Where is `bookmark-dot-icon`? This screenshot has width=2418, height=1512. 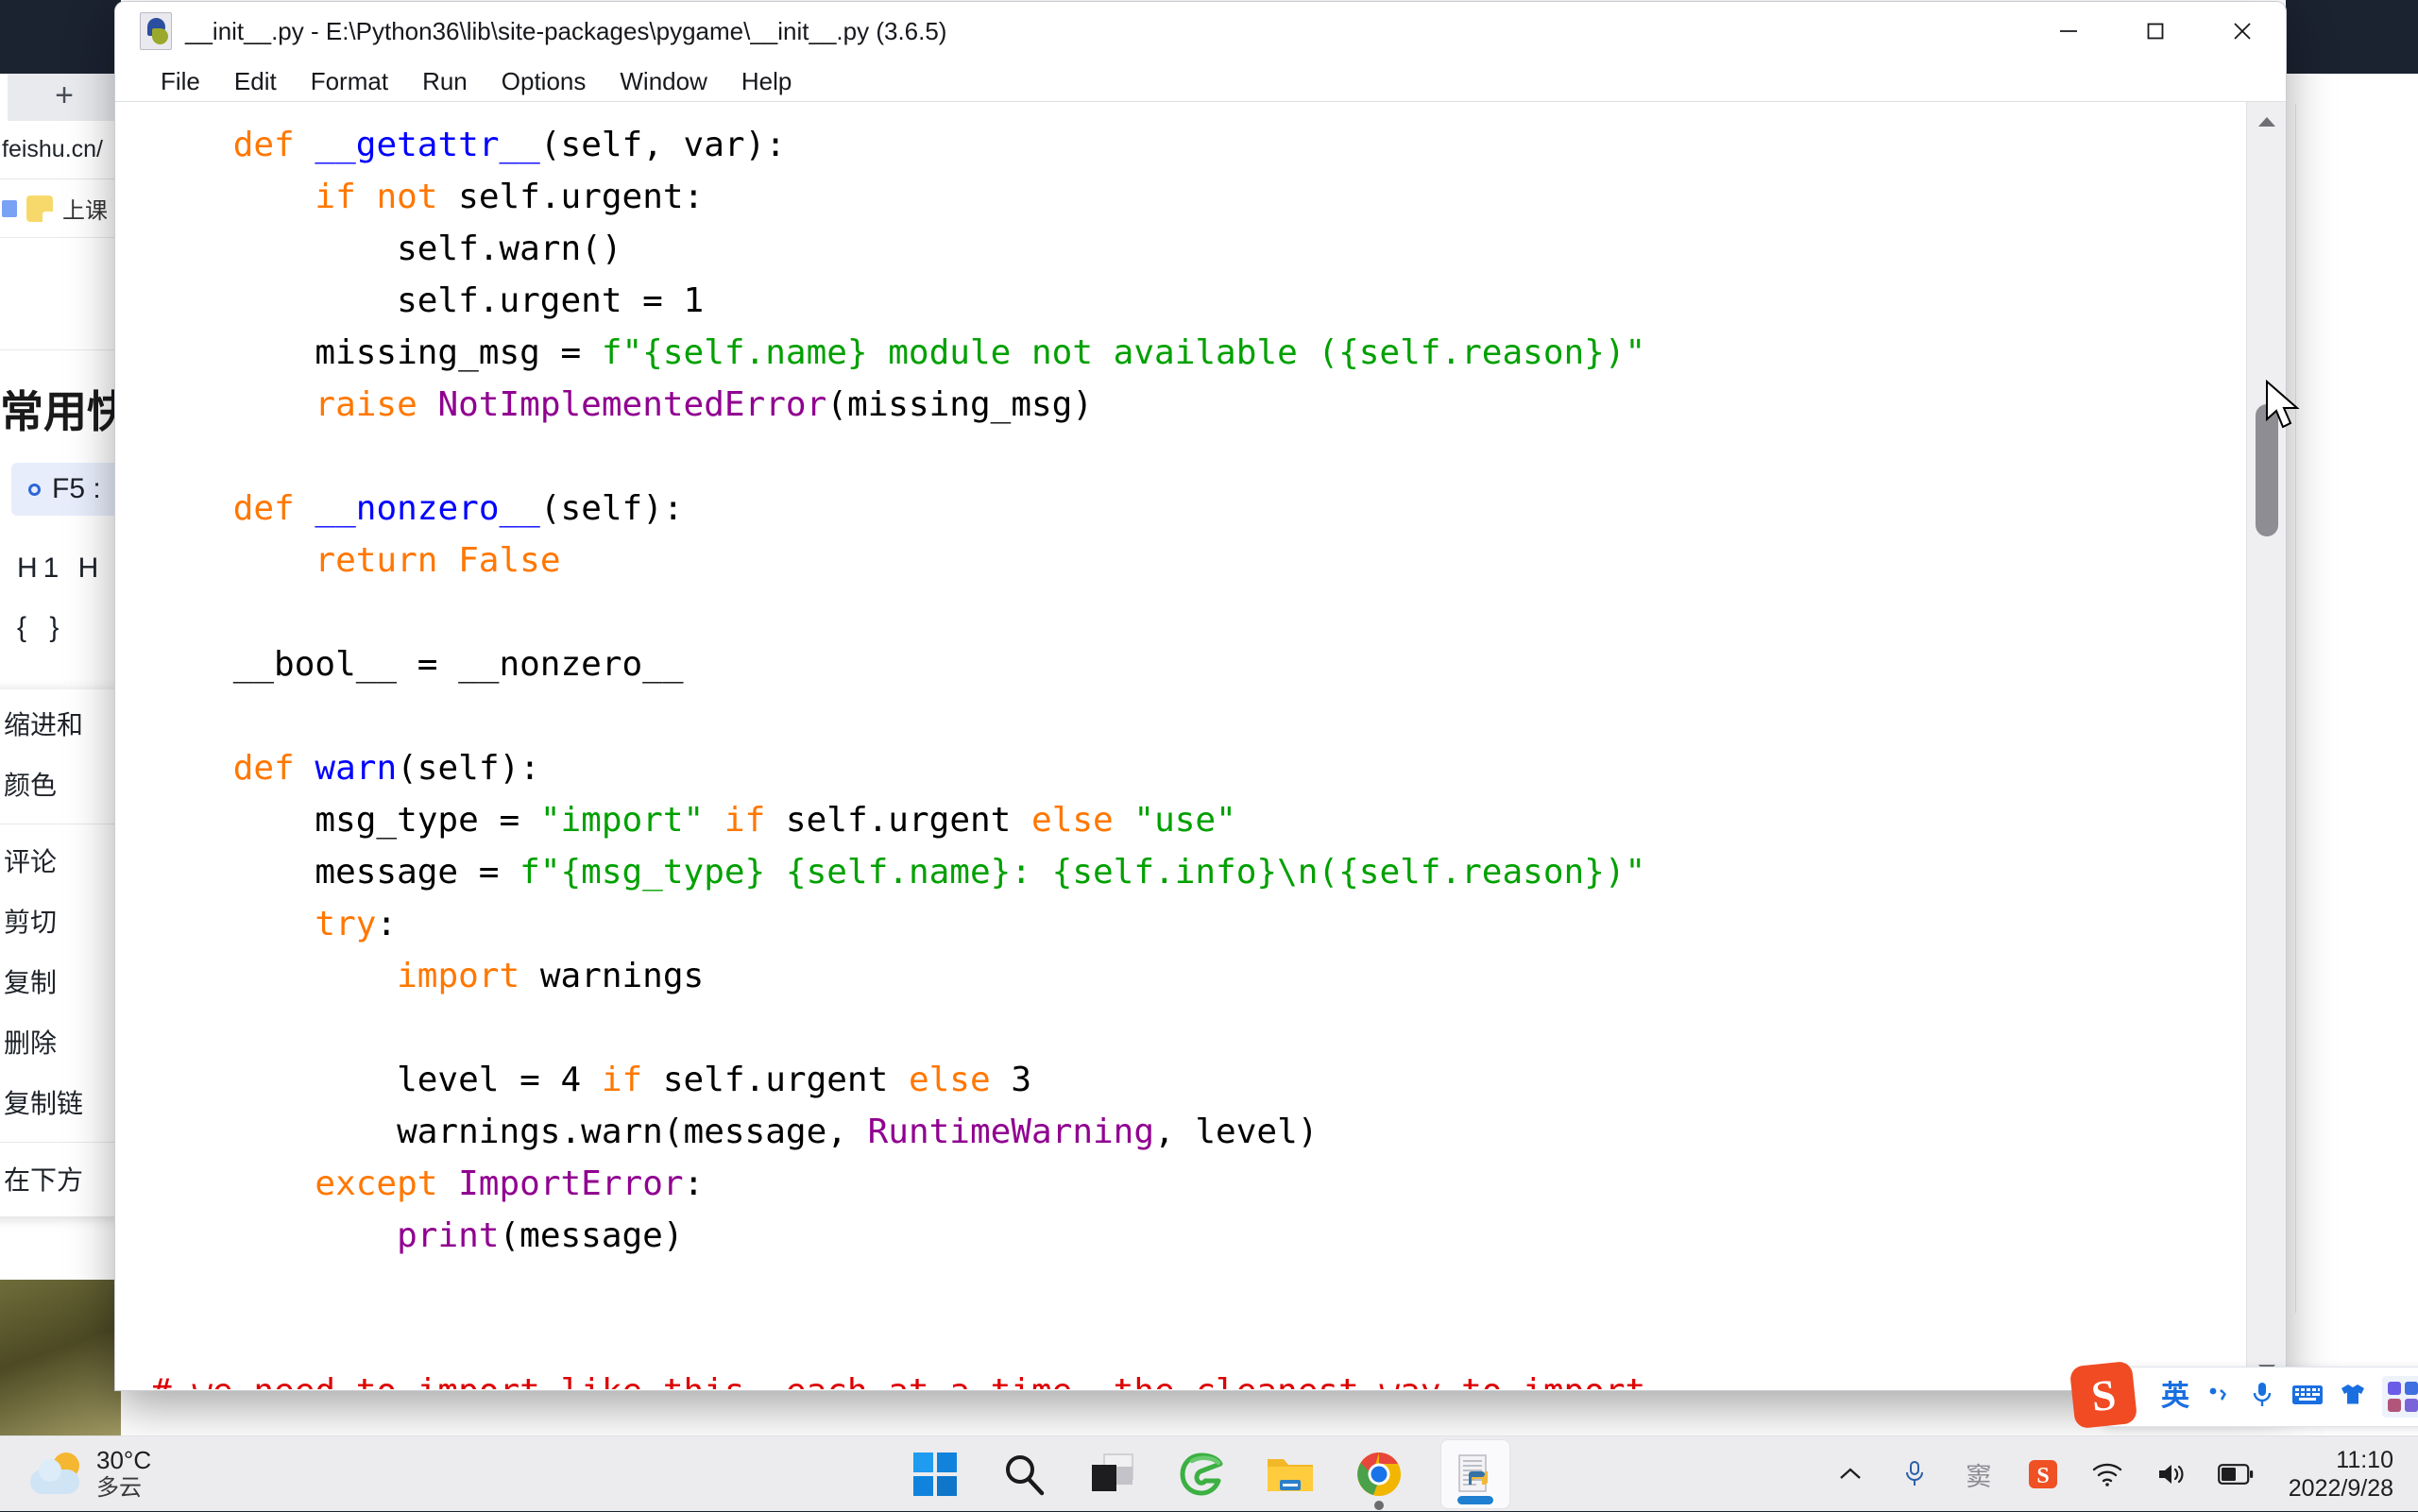
bookmark-dot-icon is located at coordinates (10, 208).